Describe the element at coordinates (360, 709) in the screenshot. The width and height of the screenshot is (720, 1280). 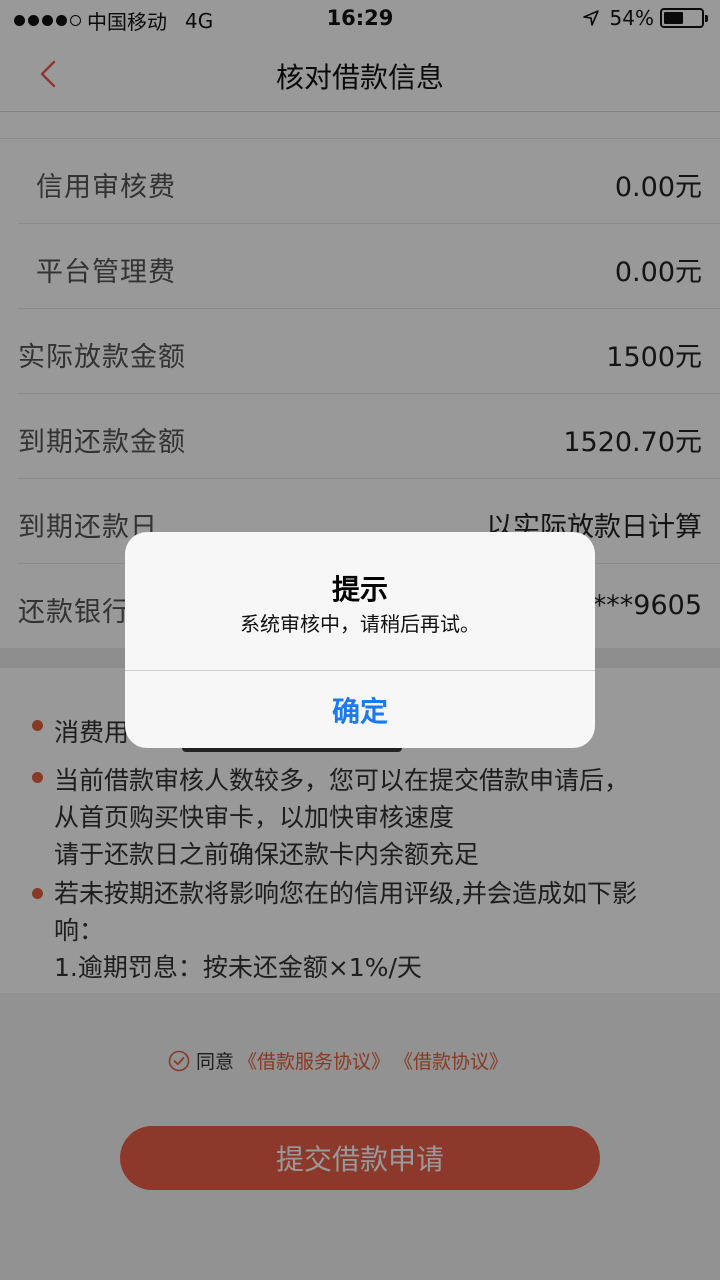
I see `confirm-button: 确定` at that location.